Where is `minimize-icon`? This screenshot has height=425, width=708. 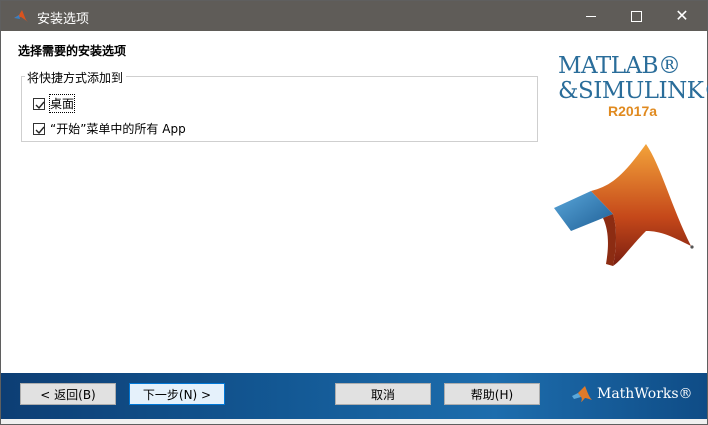 minimize-icon is located at coordinates (591, 16).